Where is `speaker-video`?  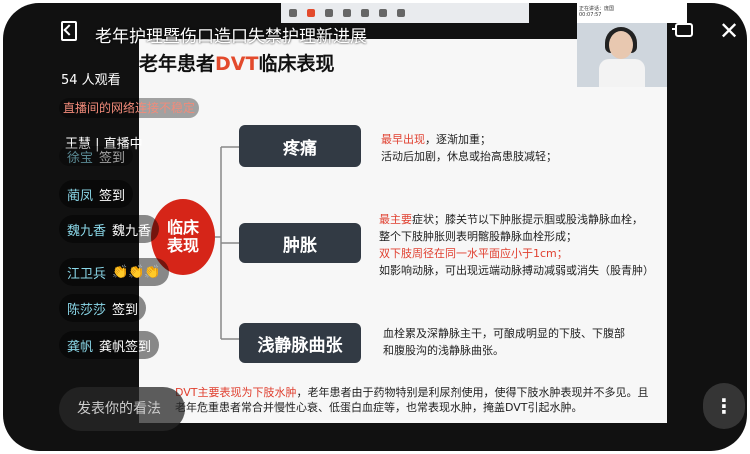 speaker-video is located at coordinates (622, 55).